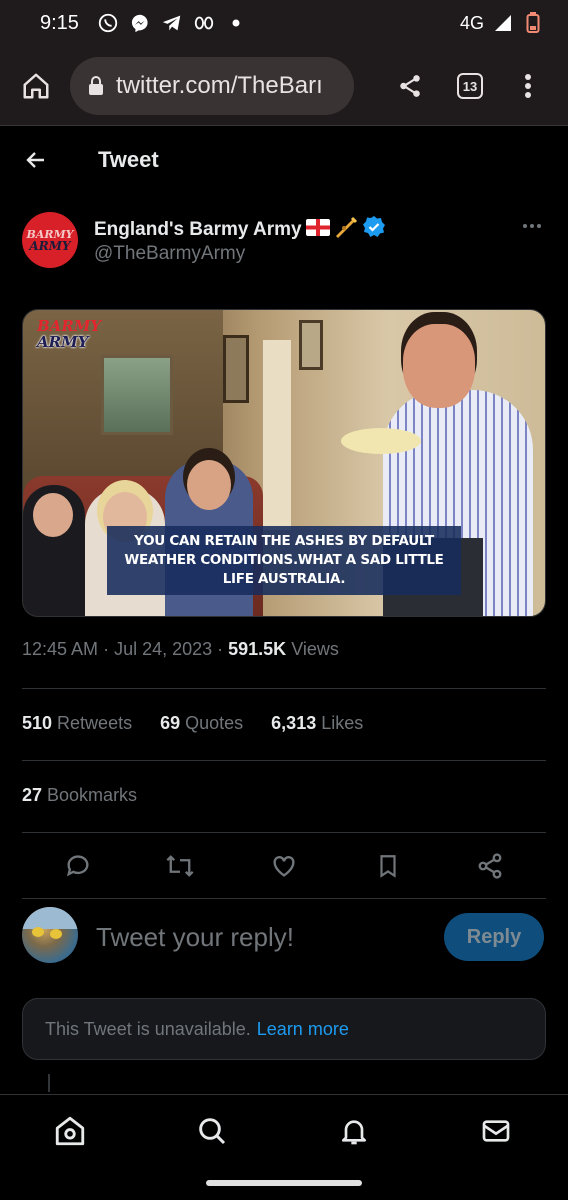 The width and height of the screenshot is (568, 1200). I want to click on author-name: England's Barmy Army, so click(198, 229).